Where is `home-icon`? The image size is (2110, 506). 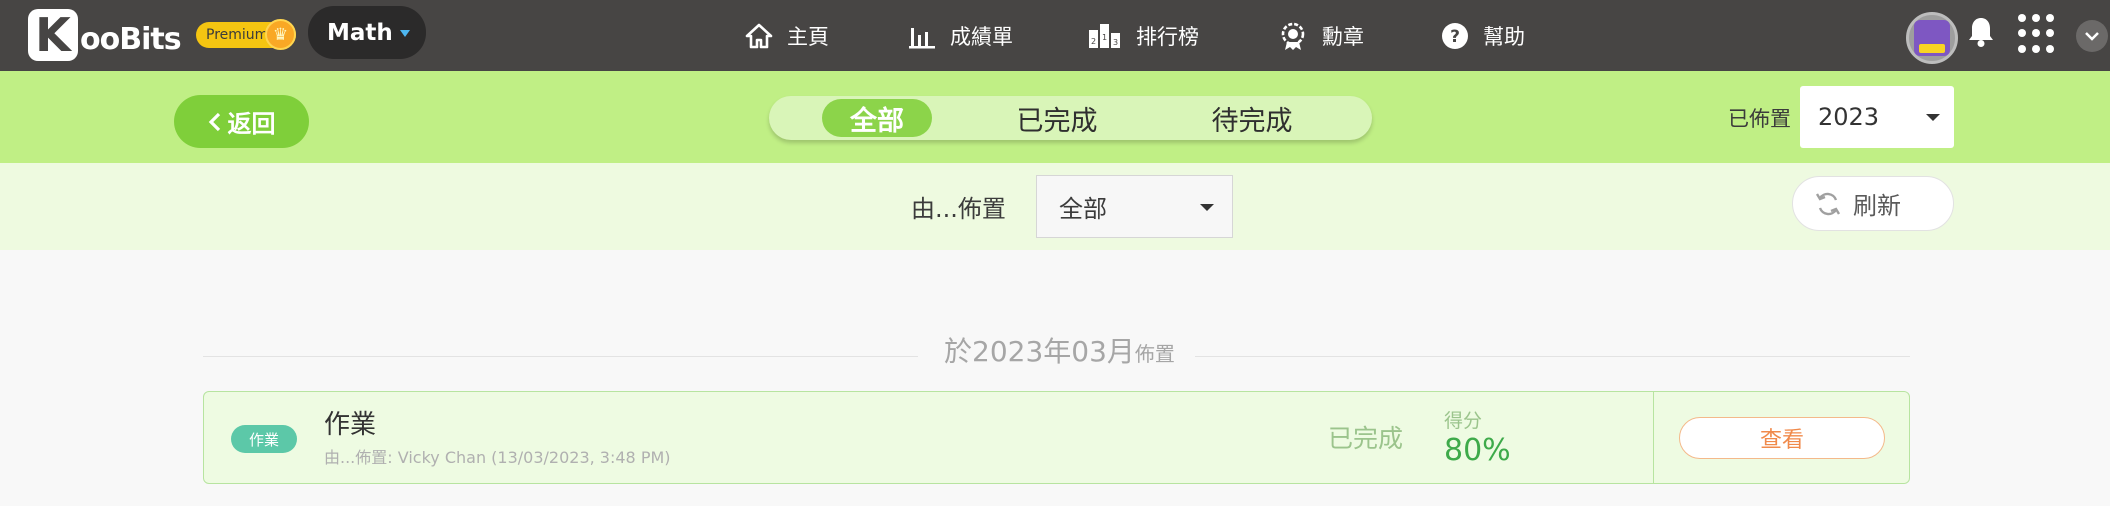 home-icon is located at coordinates (759, 35).